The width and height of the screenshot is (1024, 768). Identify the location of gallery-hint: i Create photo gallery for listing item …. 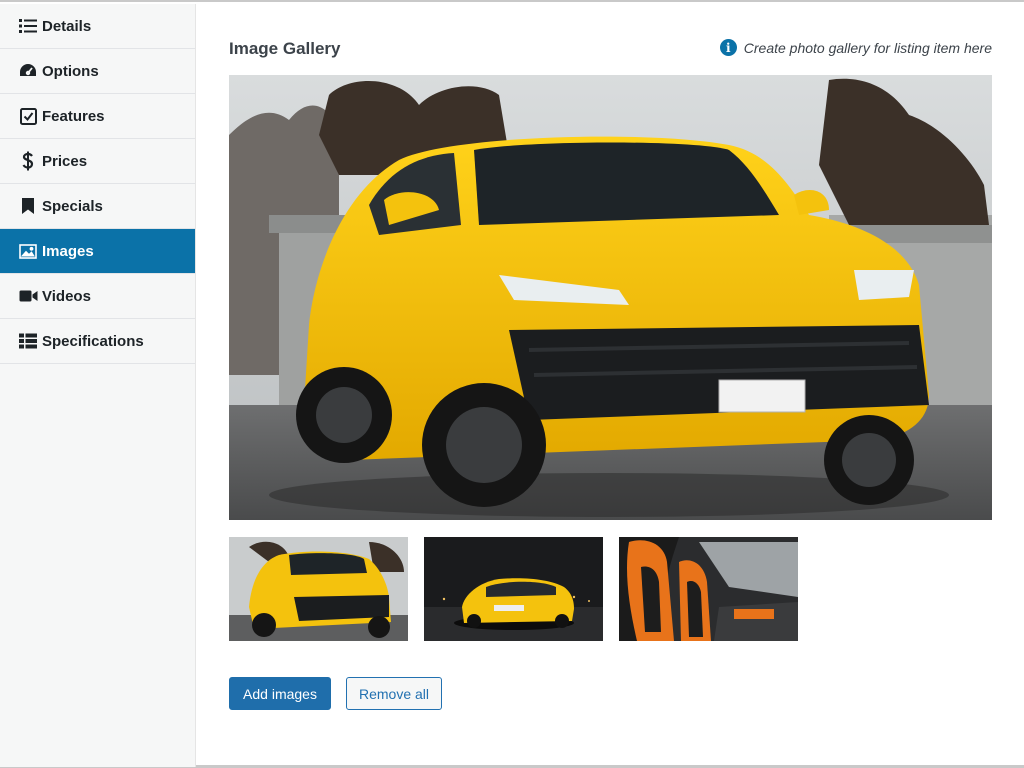
(855, 47).